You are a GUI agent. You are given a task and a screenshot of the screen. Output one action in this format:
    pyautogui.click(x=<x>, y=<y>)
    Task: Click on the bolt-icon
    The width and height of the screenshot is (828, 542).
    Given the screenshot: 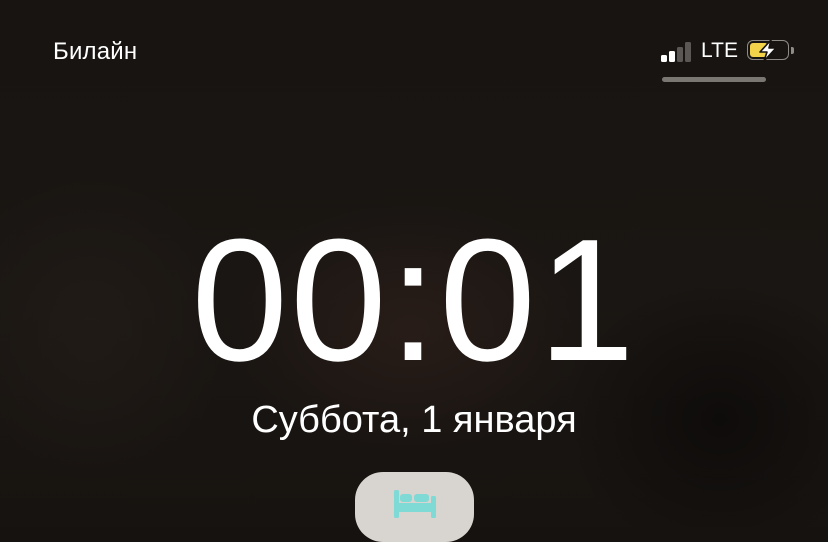 What is the action you would take?
    pyautogui.click(x=768, y=50)
    